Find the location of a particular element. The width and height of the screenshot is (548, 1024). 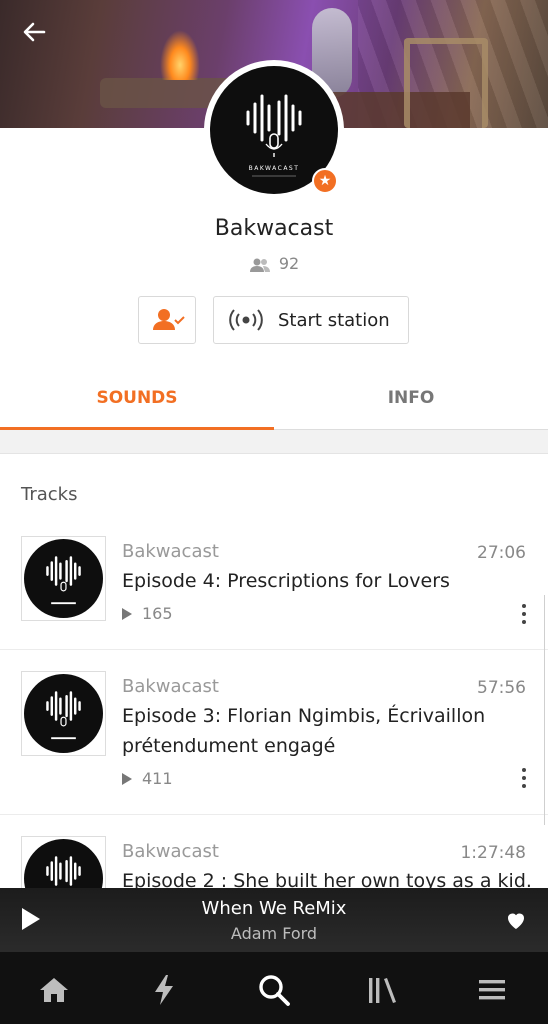

library-icon is located at coordinates (382, 990).